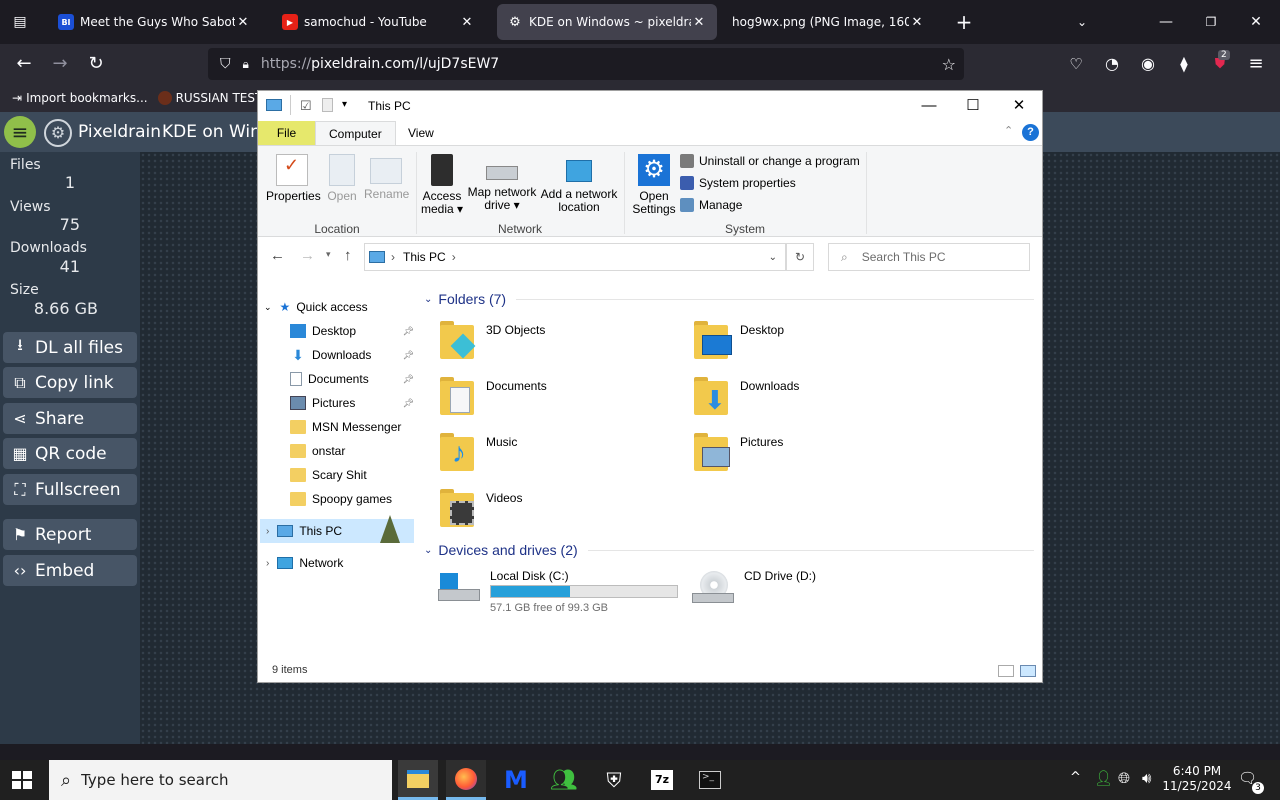  I want to click on file-explorer-taskbar-icon, so click(418, 780).